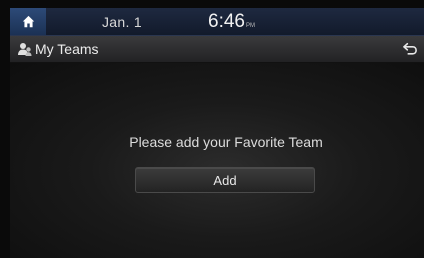 The height and width of the screenshot is (258, 424). Describe the element at coordinates (226, 142) in the screenshot. I see `empty-state-message: Please add your Favorite Team` at that location.